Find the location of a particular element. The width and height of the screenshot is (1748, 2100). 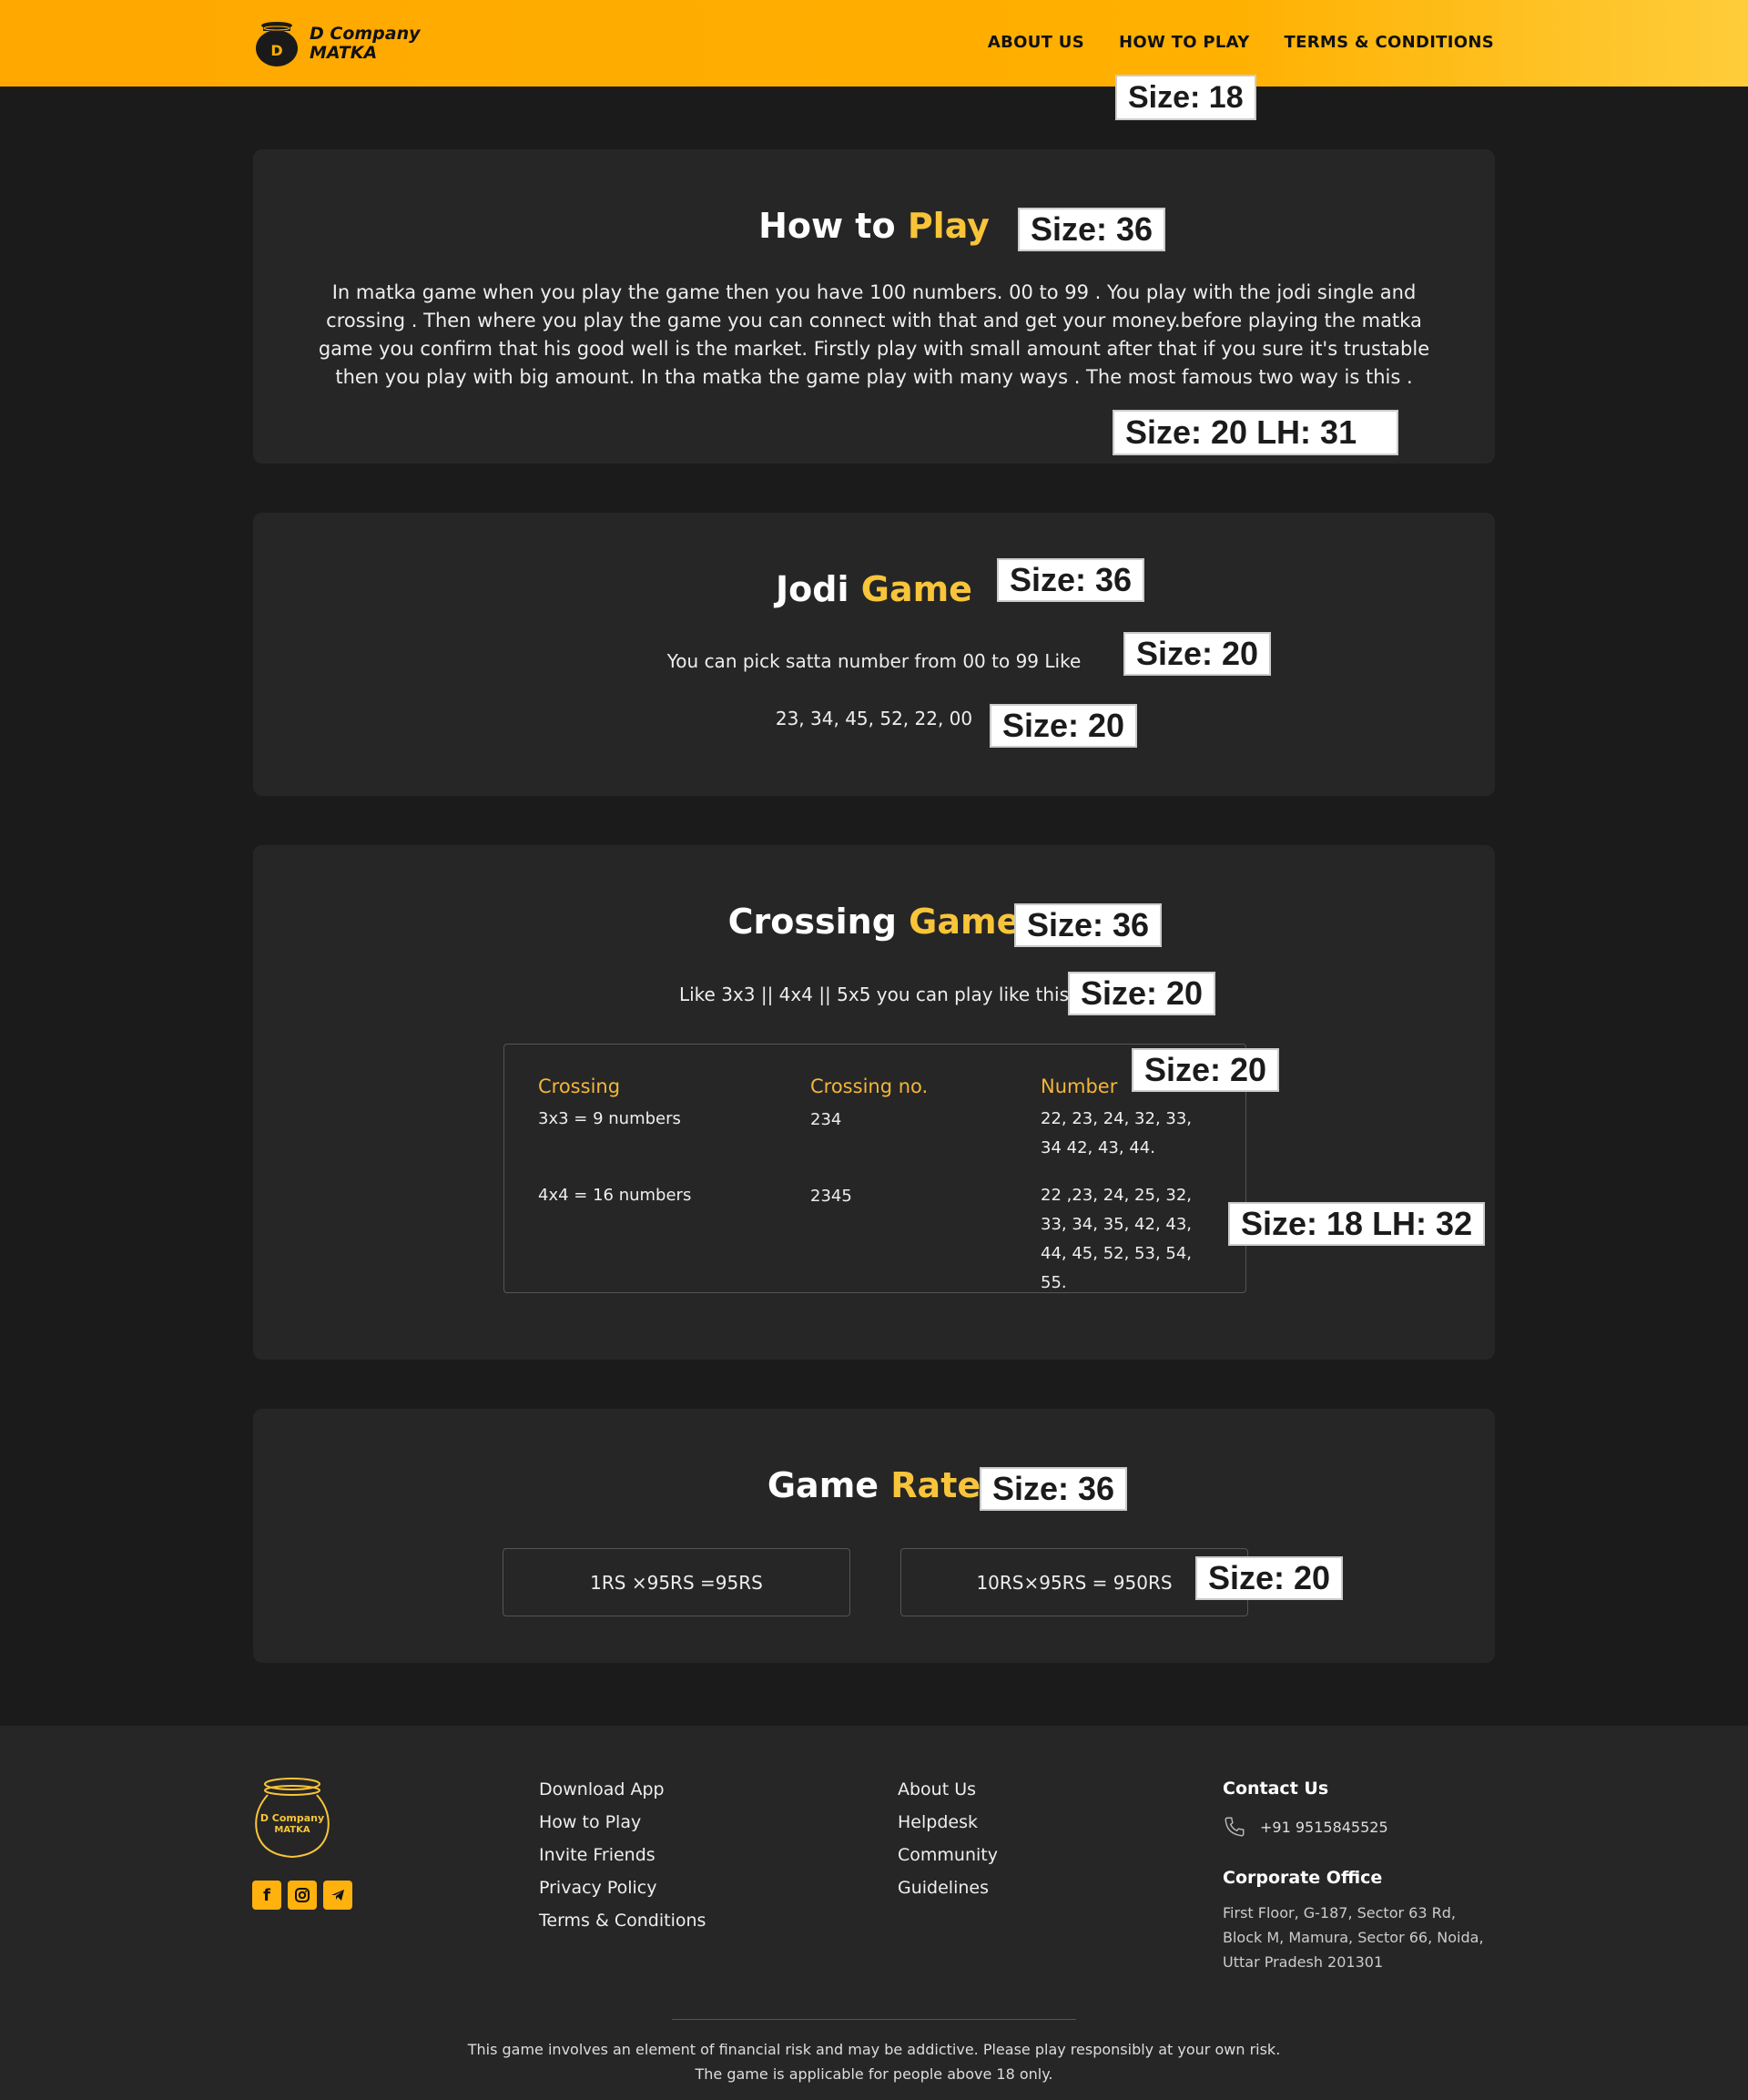

footer-logo: D Company MATKA is located at coordinates (292, 1819).